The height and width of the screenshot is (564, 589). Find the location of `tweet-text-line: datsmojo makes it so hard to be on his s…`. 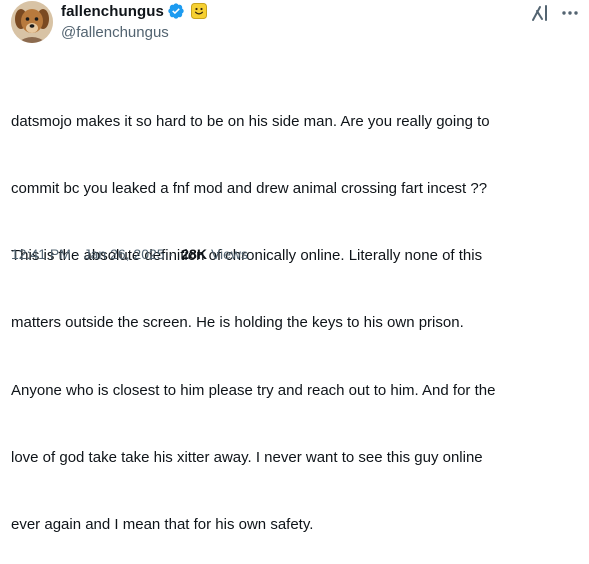

tweet-text-line: datsmojo makes it so hard to be on his s… is located at coordinates (250, 121).